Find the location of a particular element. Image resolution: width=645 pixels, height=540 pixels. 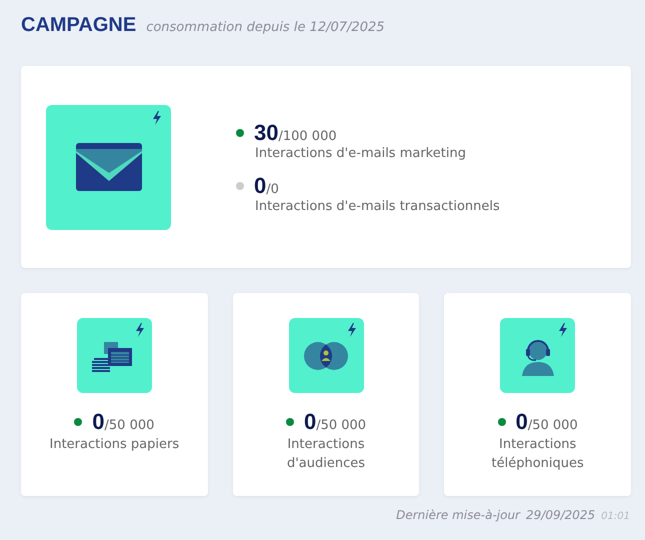

page-title: CAMPAGNE is located at coordinates (78, 25).